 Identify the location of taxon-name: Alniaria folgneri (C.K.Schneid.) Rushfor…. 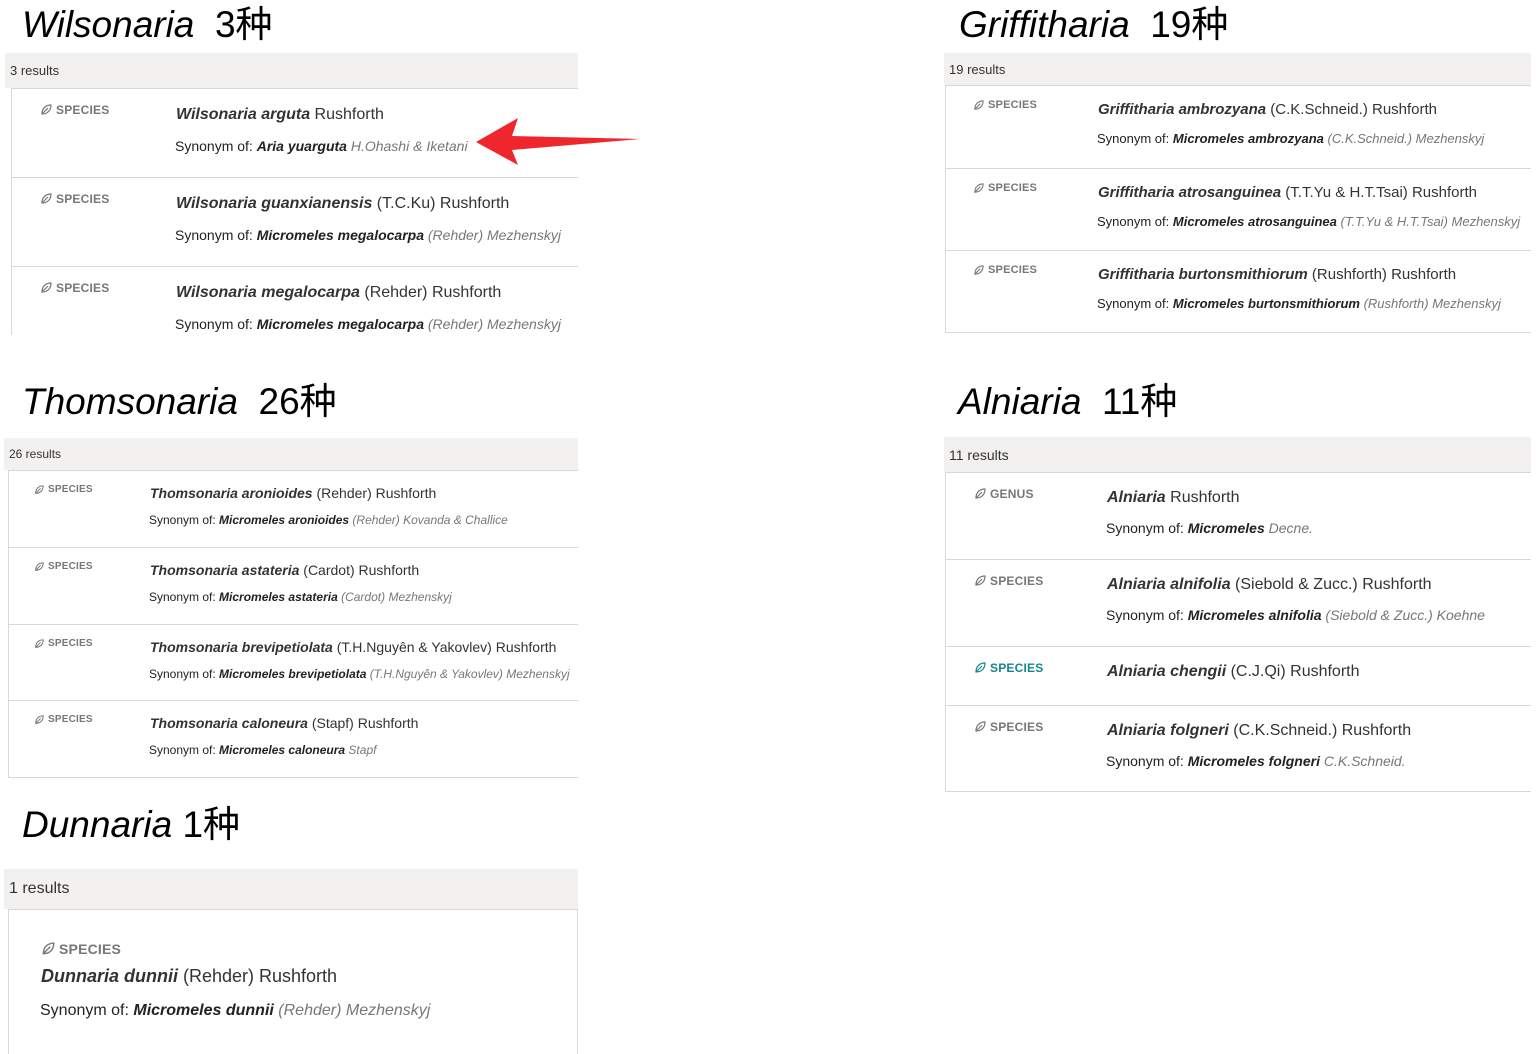
(1259, 731).